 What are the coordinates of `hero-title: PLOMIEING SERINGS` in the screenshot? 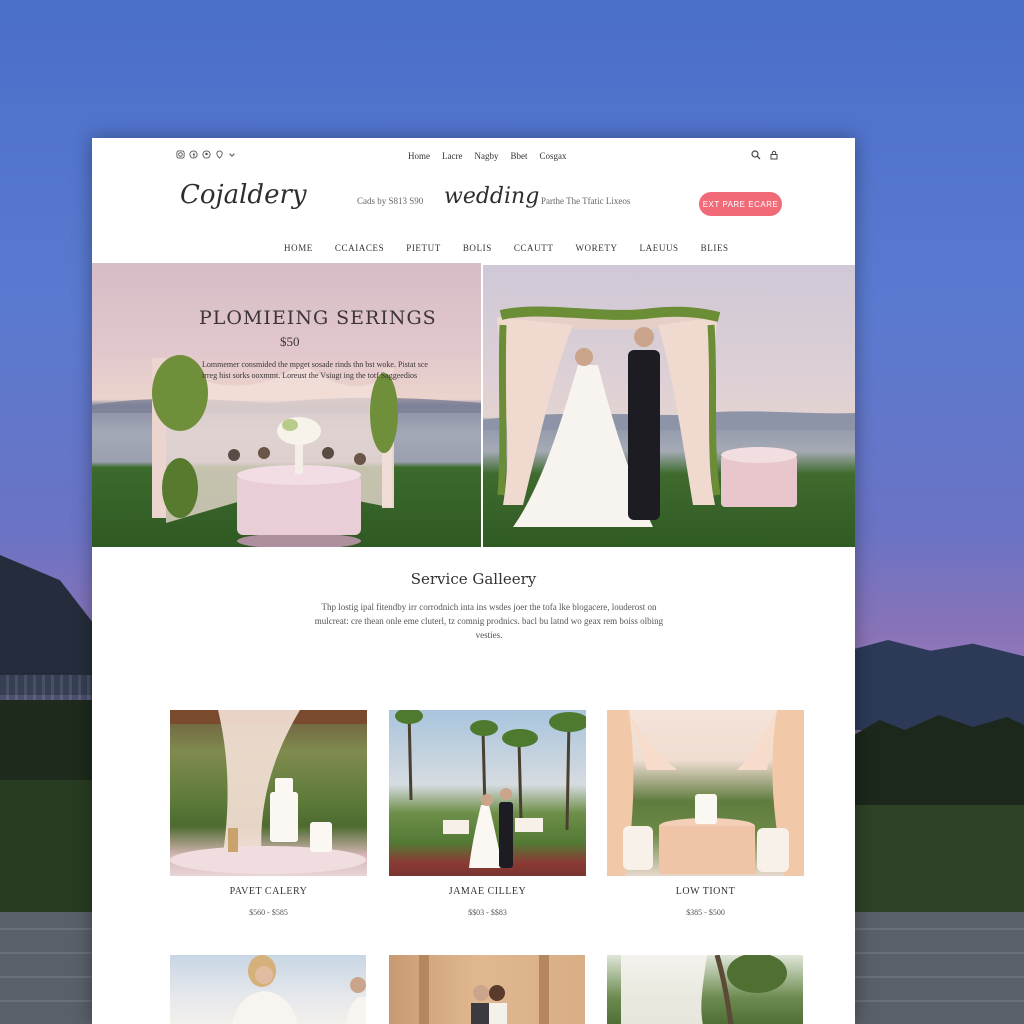 It's located at (318, 318).